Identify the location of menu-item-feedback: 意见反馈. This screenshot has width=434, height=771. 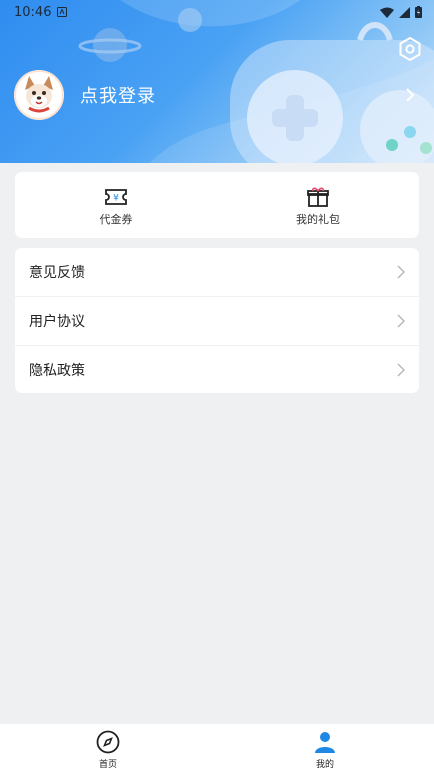
(217, 272).